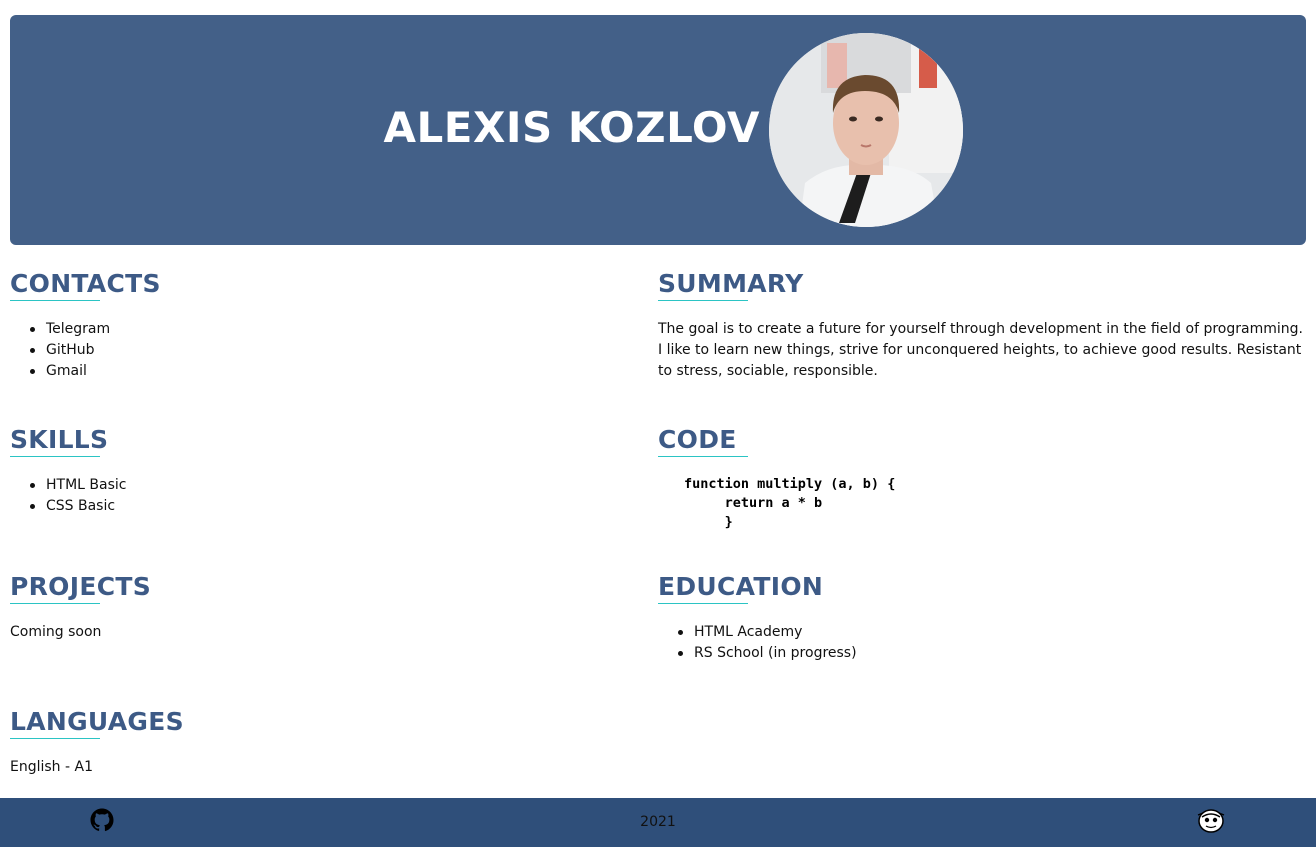 Image resolution: width=1316 pixels, height=847 pixels. Describe the element at coordinates (310, 329) in the screenshot. I see `contact-link-telegram: Telegram` at that location.